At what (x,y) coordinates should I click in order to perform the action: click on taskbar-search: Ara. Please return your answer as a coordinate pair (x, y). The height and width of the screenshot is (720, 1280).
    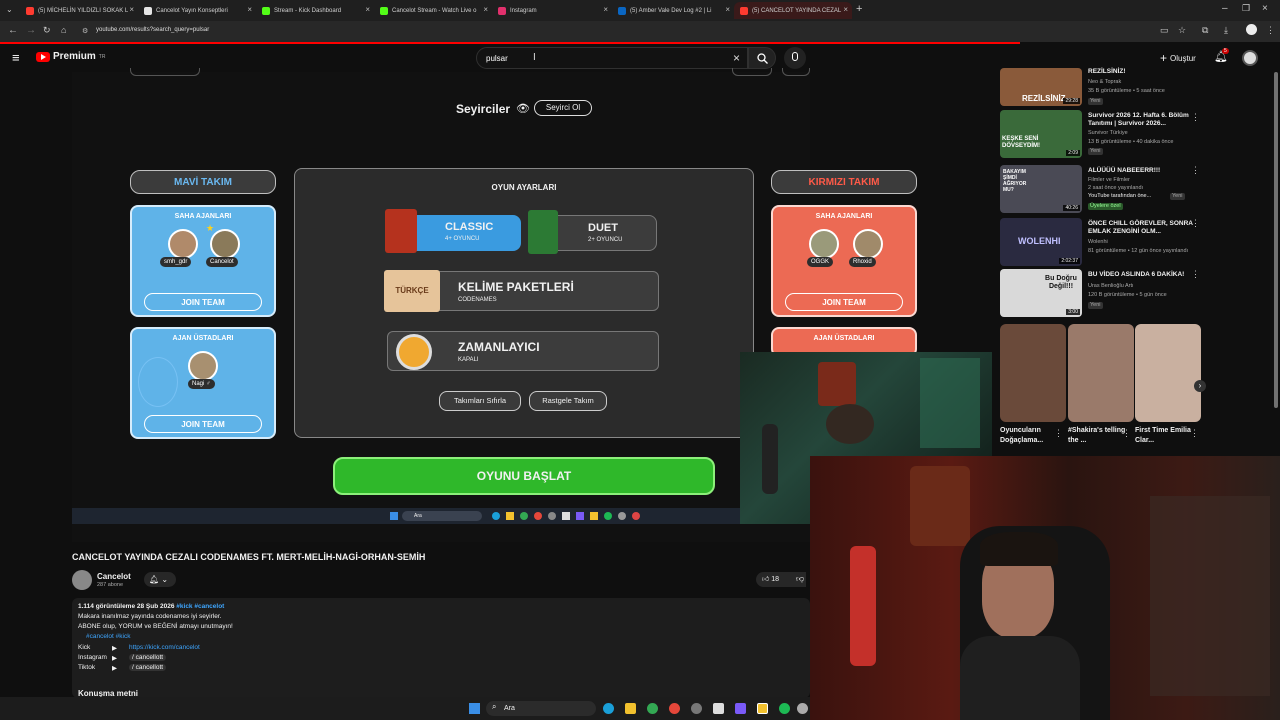
    Looking at the image, I should click on (541, 708).